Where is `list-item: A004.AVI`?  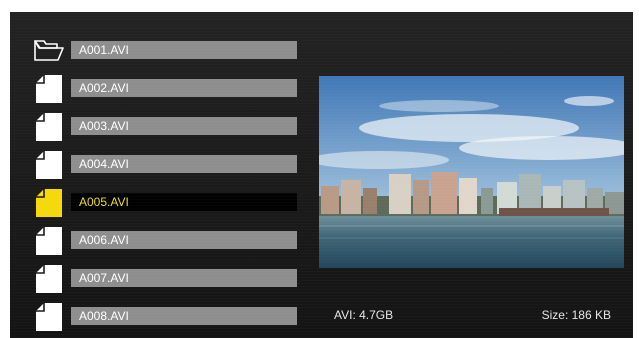 list-item: A004.AVI is located at coordinates (160, 163).